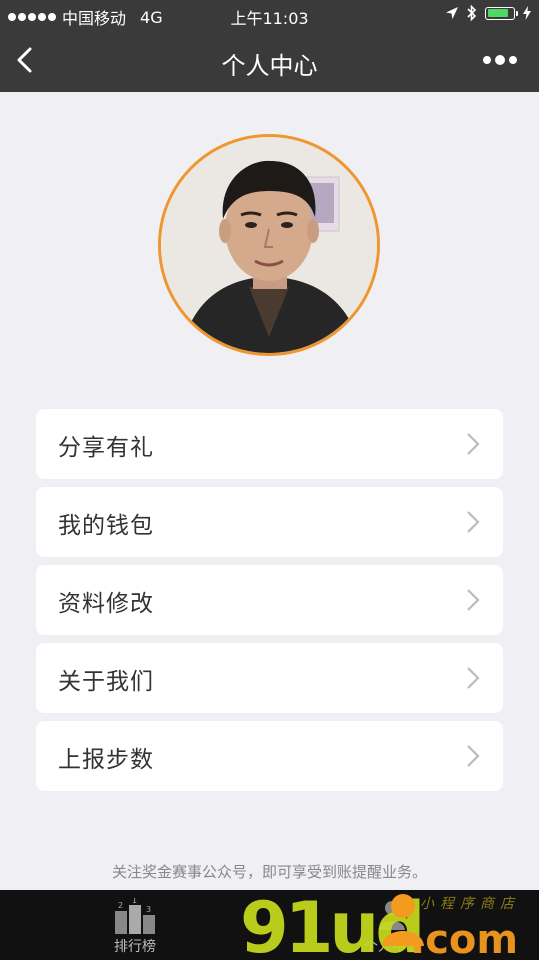 Image resolution: width=539 pixels, height=960 pixels. What do you see at coordinates (120, 905) in the screenshot?
I see `svg-text: 2` at bounding box center [120, 905].